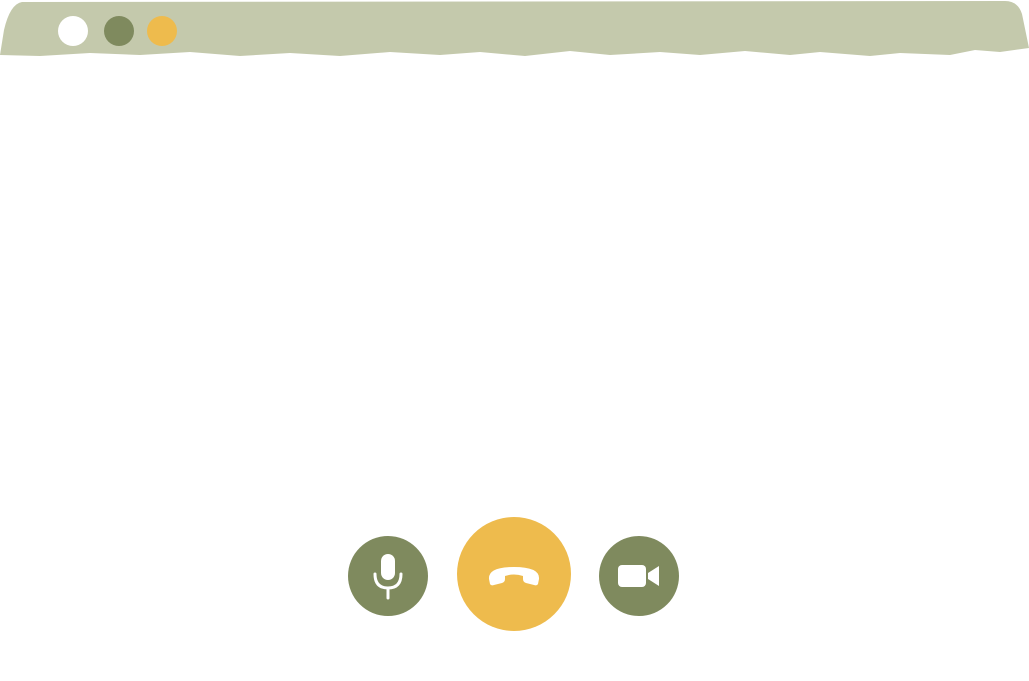 The image size is (1029, 681). I want to click on title-bar, so click(514, 29).